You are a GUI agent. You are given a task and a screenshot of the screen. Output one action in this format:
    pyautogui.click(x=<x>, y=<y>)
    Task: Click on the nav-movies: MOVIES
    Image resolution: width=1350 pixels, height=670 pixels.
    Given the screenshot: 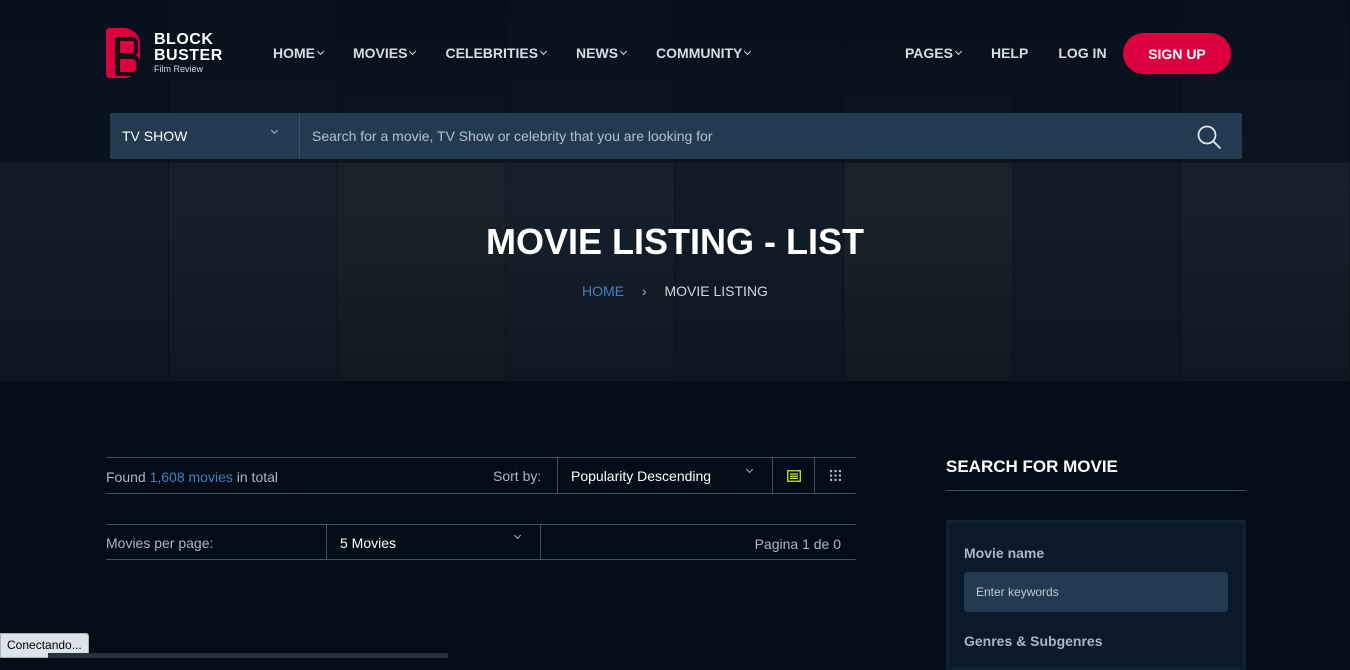 What is the action you would take?
    pyautogui.click(x=385, y=53)
    